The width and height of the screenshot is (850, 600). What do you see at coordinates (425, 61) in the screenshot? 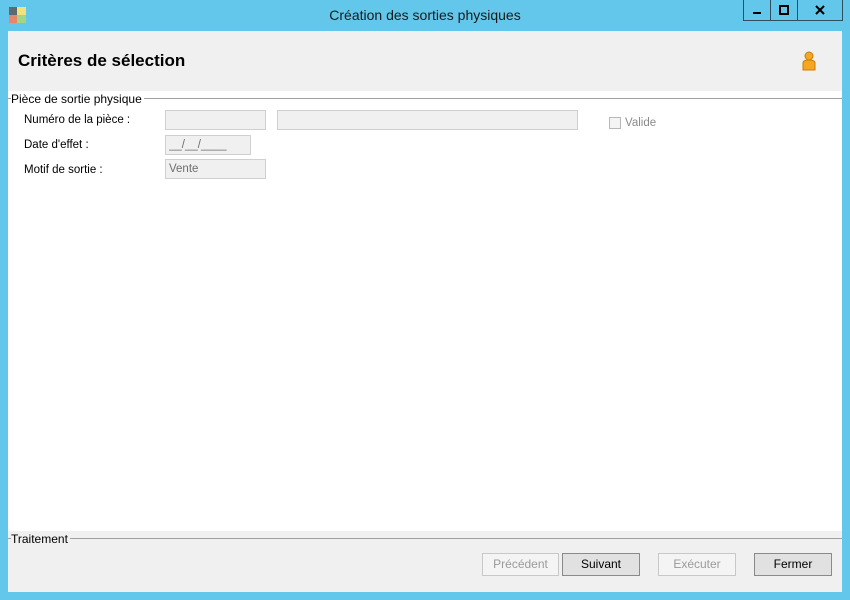
I see `header-panel: Critères de sélection` at bounding box center [425, 61].